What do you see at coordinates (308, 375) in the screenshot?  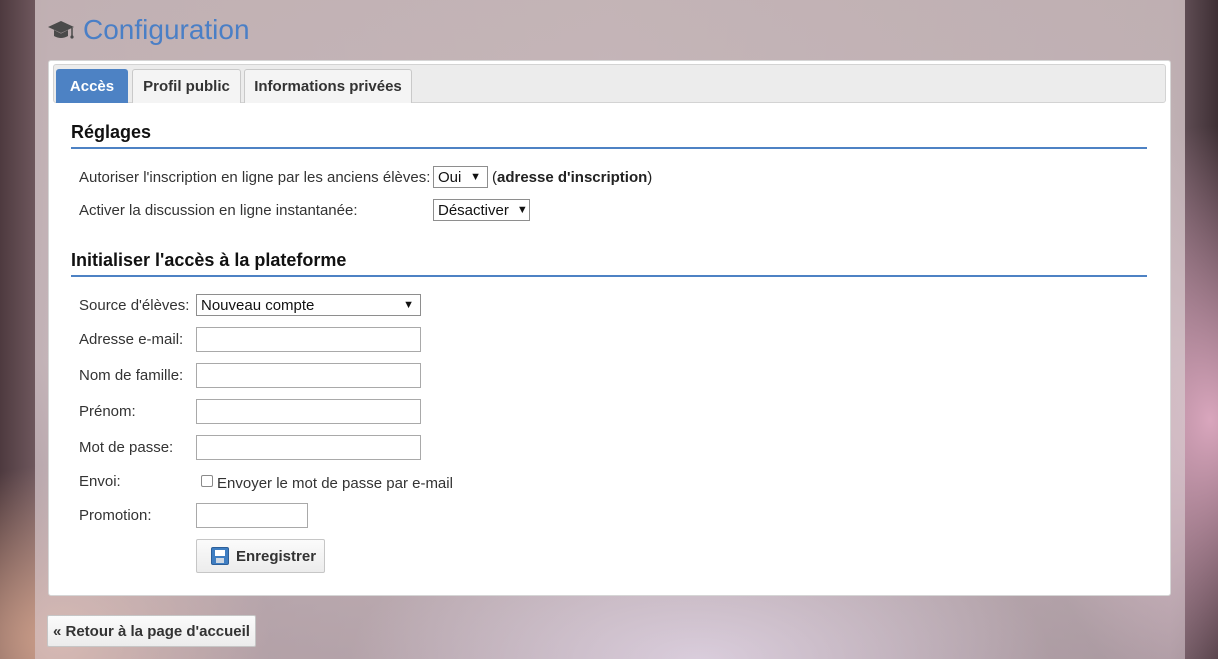 I see `lastname-field` at bounding box center [308, 375].